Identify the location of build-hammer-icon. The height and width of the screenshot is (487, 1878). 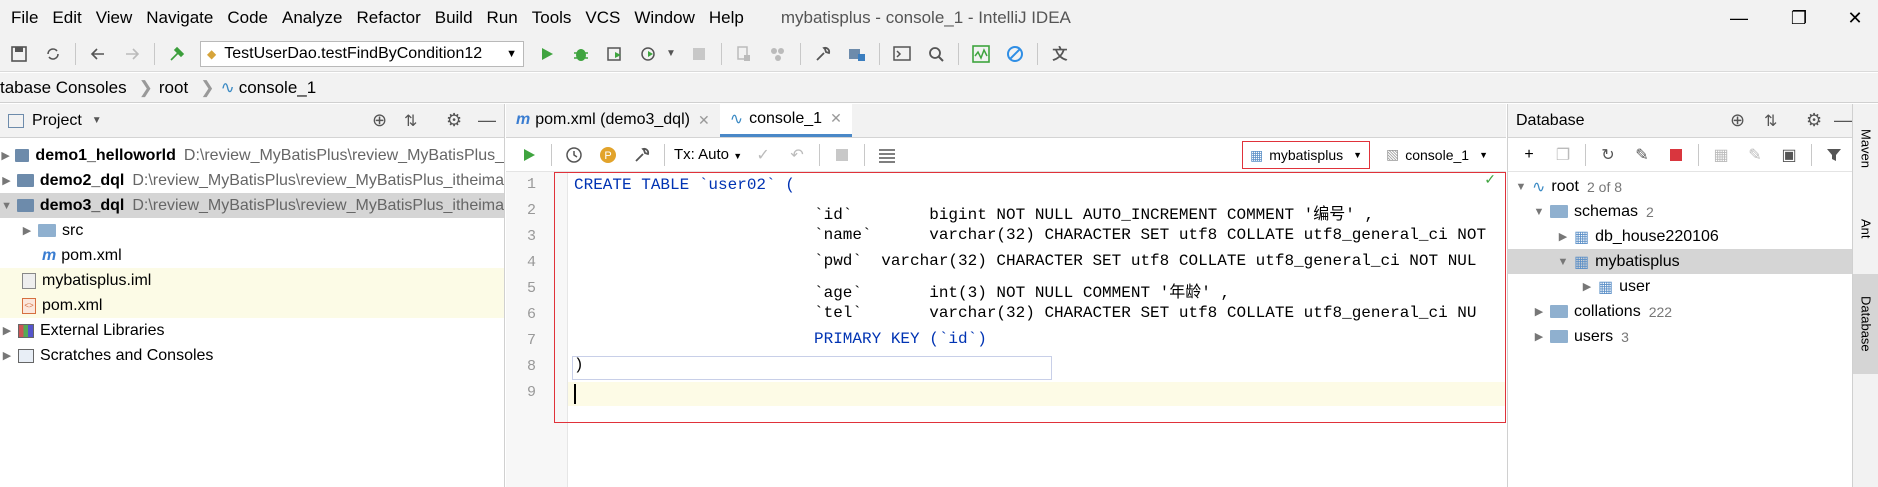
(177, 54).